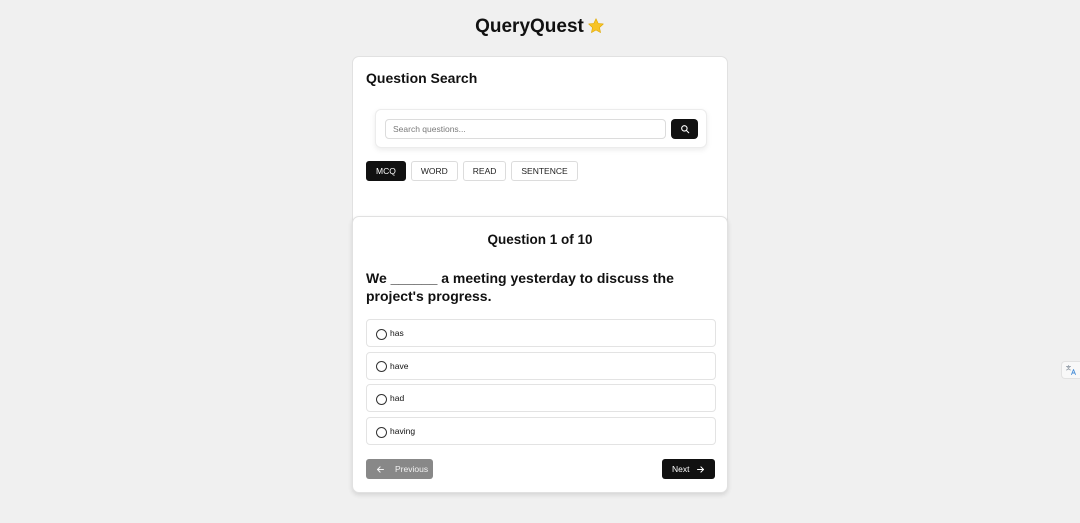 This screenshot has width=1080, height=523. I want to click on app-title-text: QueryQuest, so click(529, 26).